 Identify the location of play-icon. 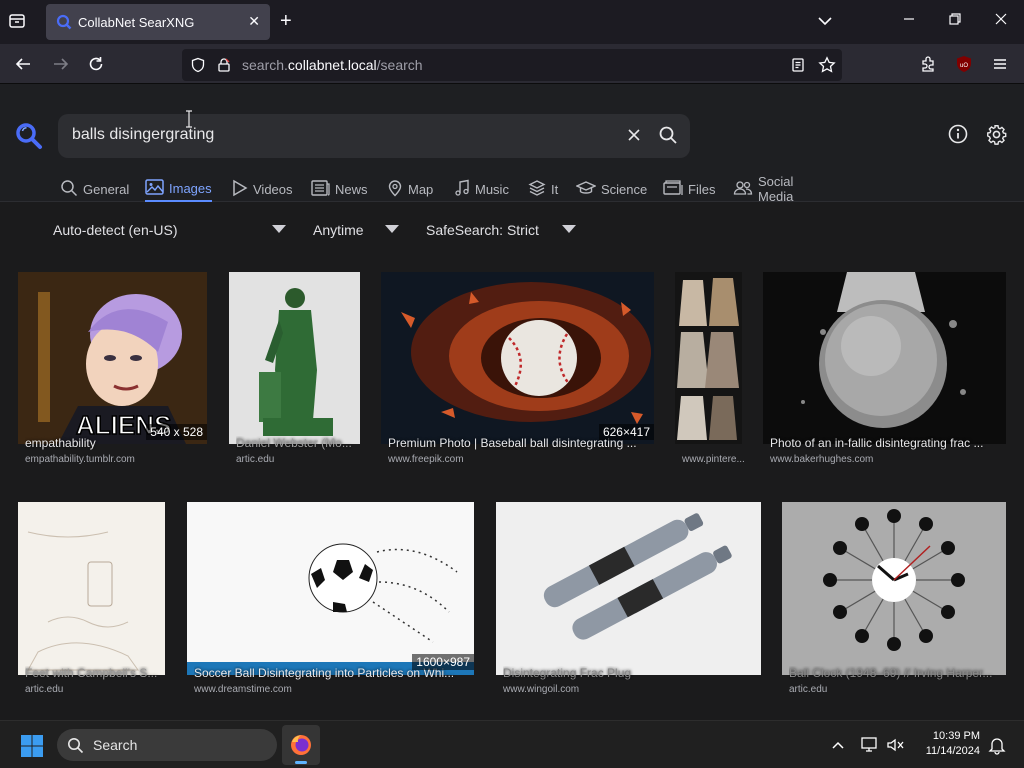
(240, 189).